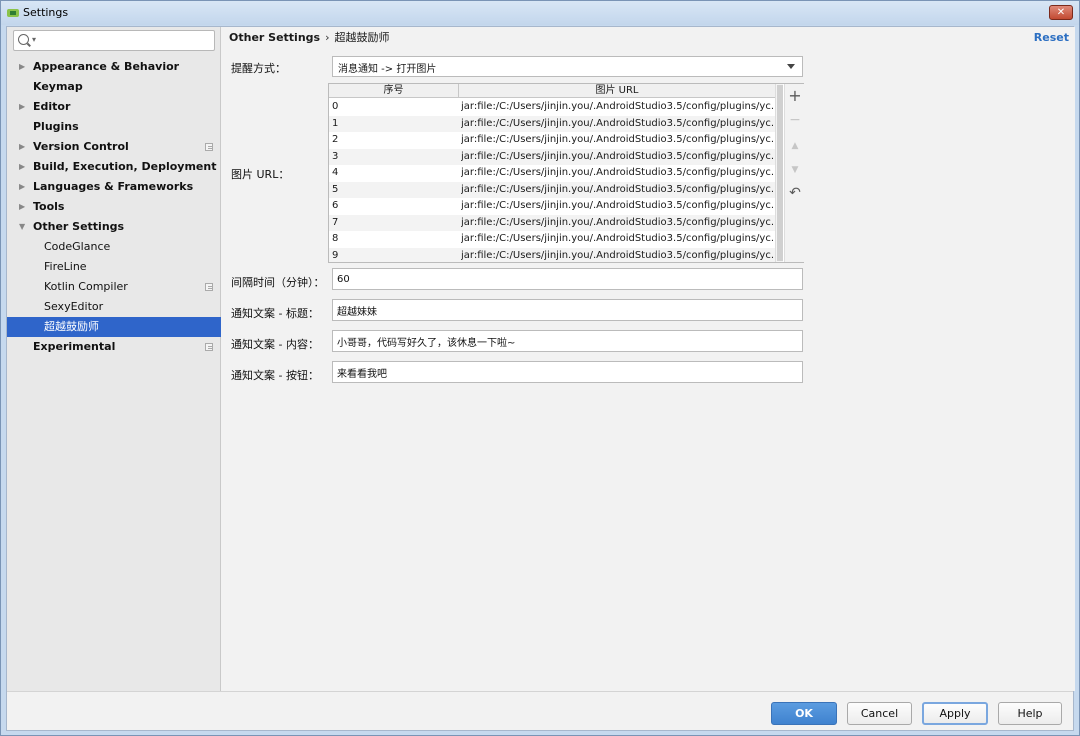  I want to click on column-header-index: 序号, so click(394, 91).